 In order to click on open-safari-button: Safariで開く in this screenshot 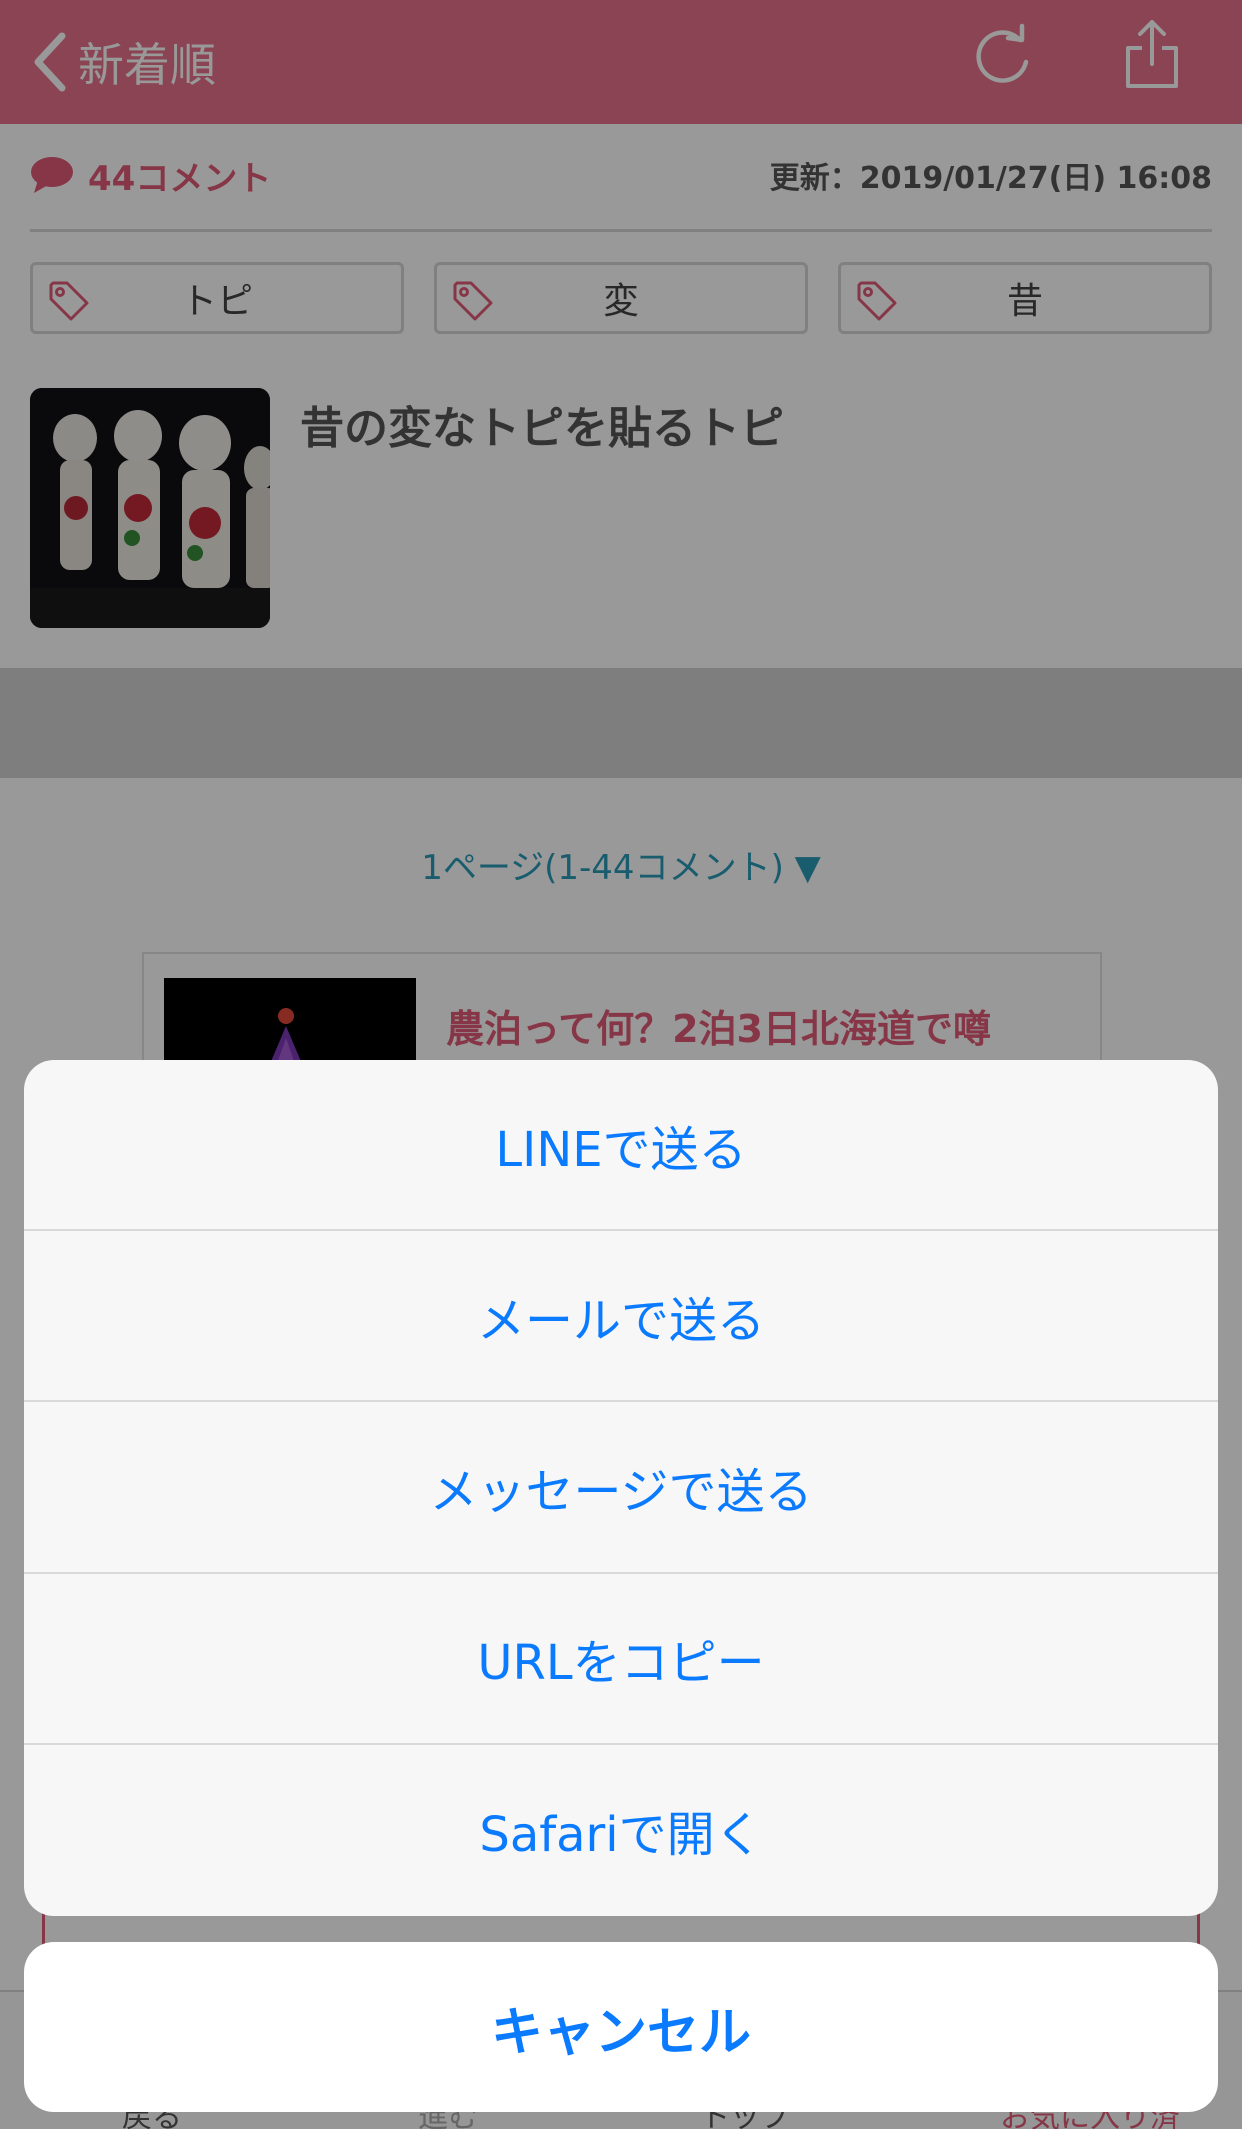, I will do `click(621, 1830)`.